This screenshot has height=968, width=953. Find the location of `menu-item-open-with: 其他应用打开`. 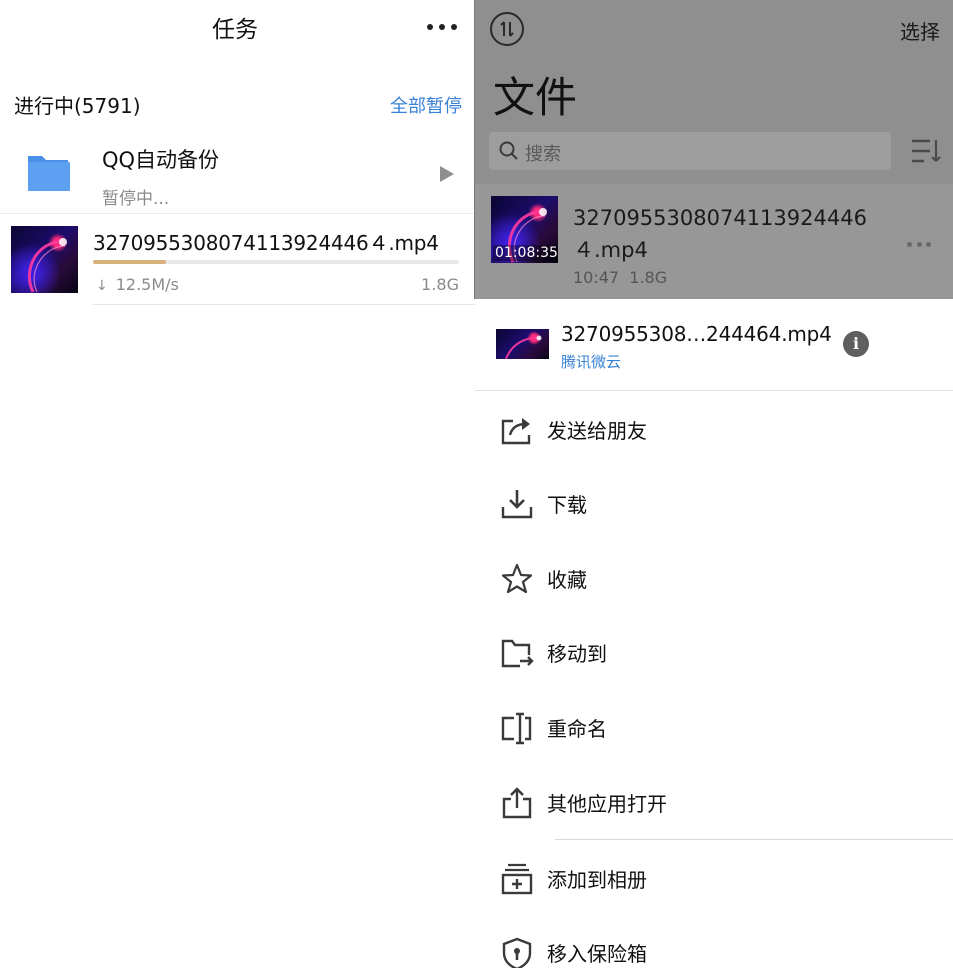

menu-item-open-with: 其他应用打开 is located at coordinates (714, 802).